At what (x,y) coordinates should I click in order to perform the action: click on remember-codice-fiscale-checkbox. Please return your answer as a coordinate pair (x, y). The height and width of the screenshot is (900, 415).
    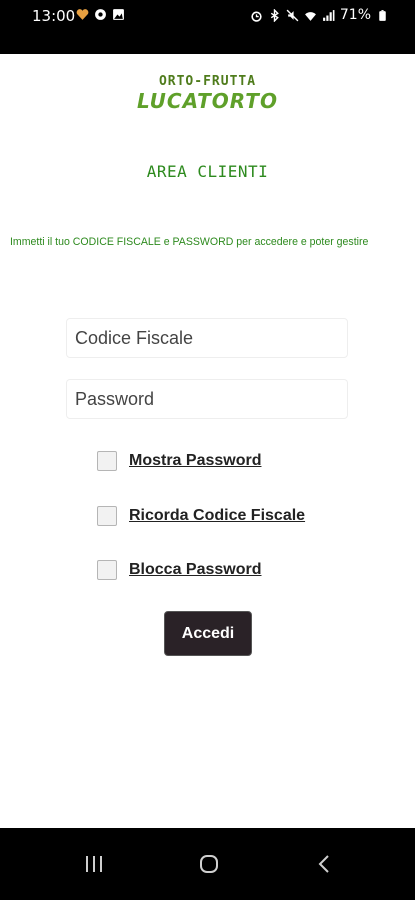
    Looking at the image, I should click on (107, 516).